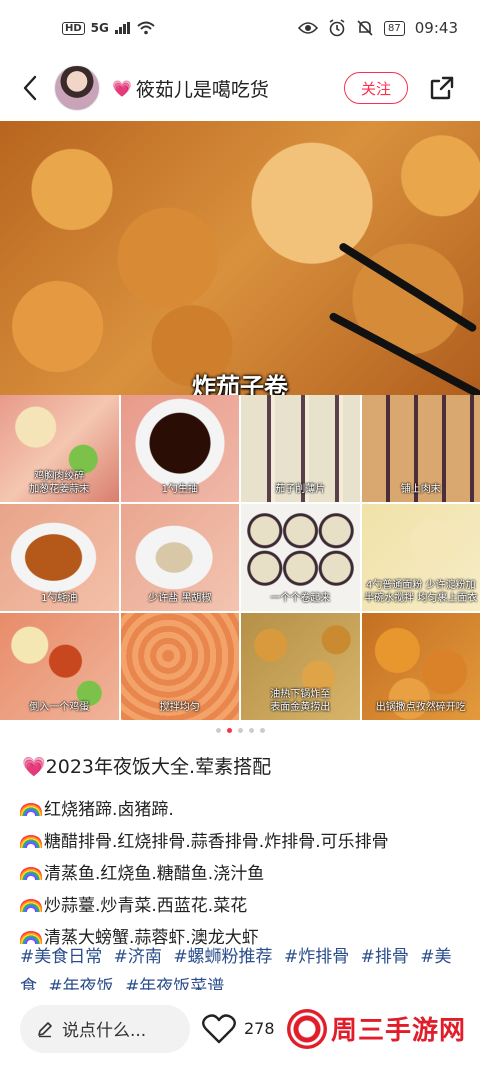  What do you see at coordinates (365, 28) in the screenshot?
I see `mute-bell-icon` at bounding box center [365, 28].